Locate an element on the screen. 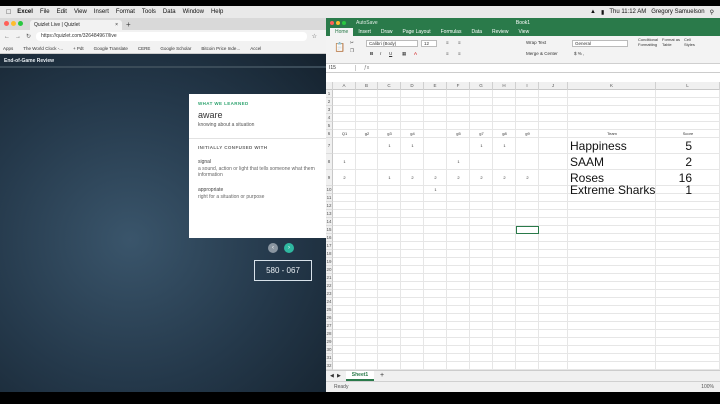 This screenshot has width=720, height=404. tab-formulas: Formulas is located at coordinates (451, 32).